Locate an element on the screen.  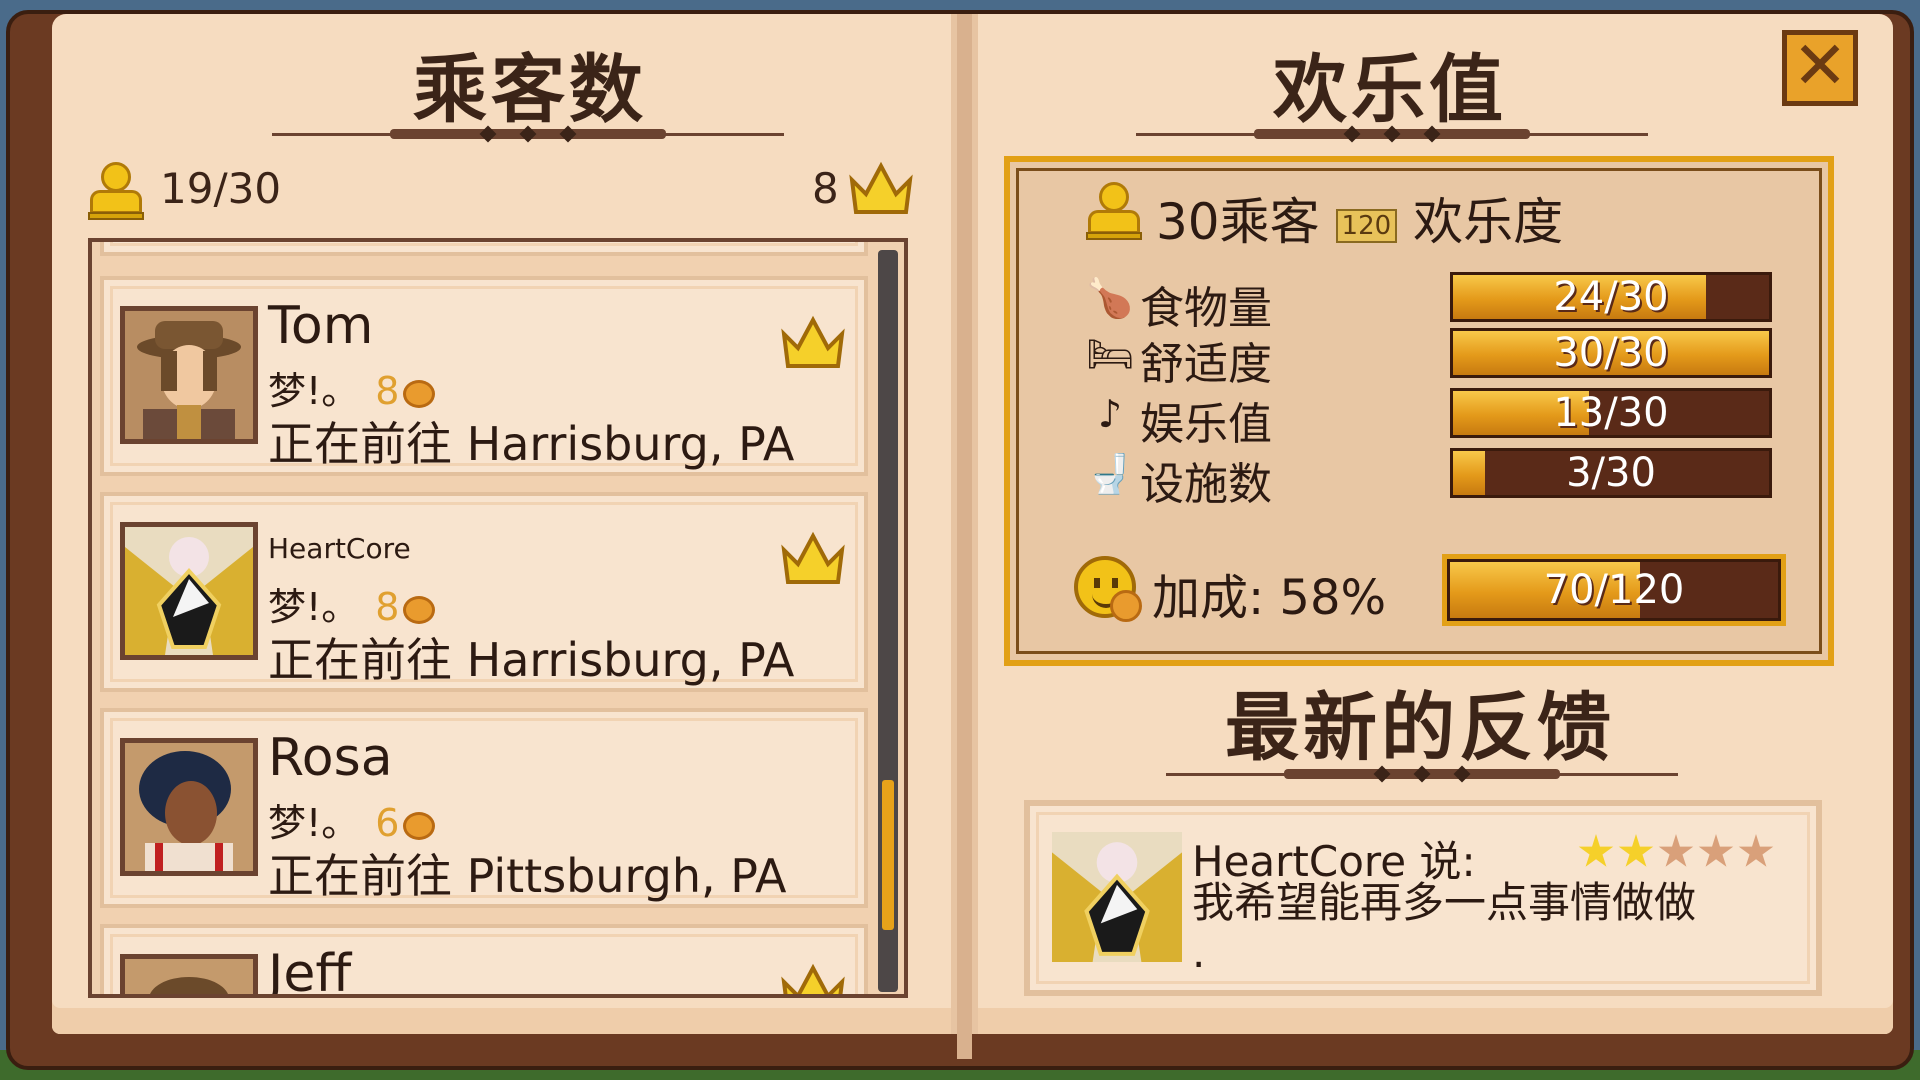
book-spine is located at coordinates (964, 536).